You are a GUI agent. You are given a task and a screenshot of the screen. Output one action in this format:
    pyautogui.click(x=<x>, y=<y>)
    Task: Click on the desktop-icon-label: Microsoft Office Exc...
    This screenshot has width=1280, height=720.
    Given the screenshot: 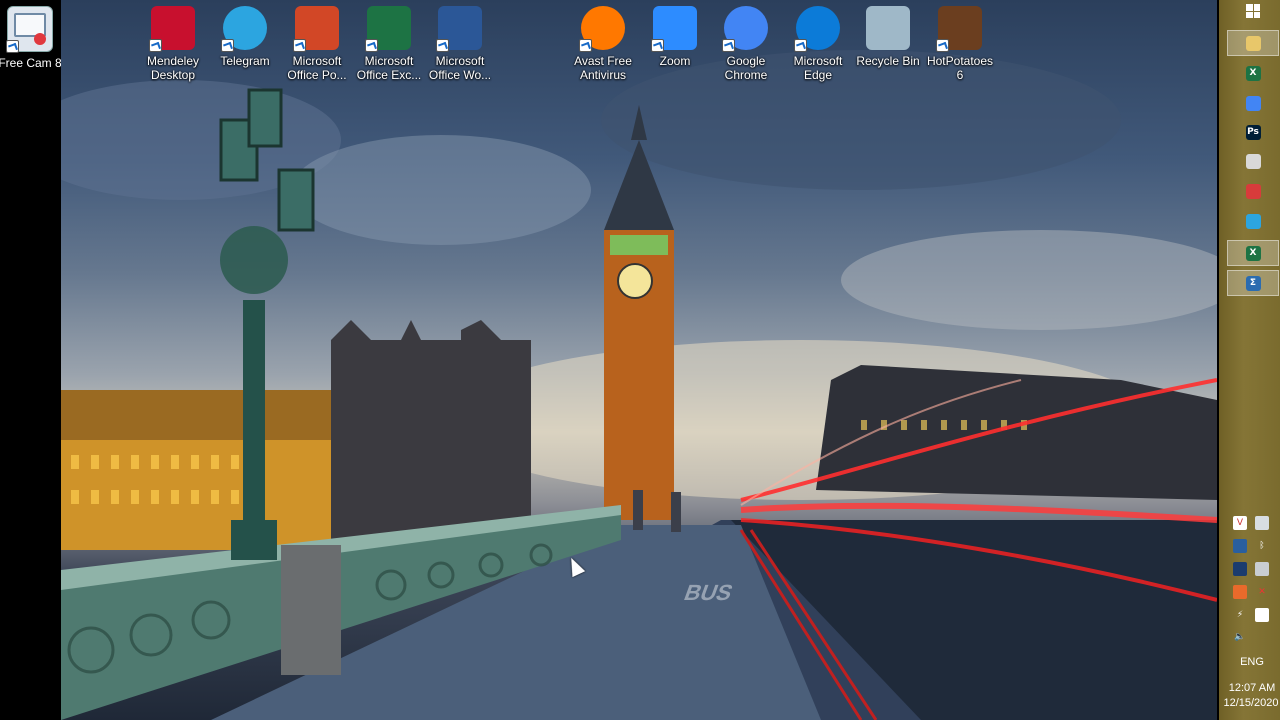 What is the action you would take?
    pyautogui.click(x=389, y=68)
    